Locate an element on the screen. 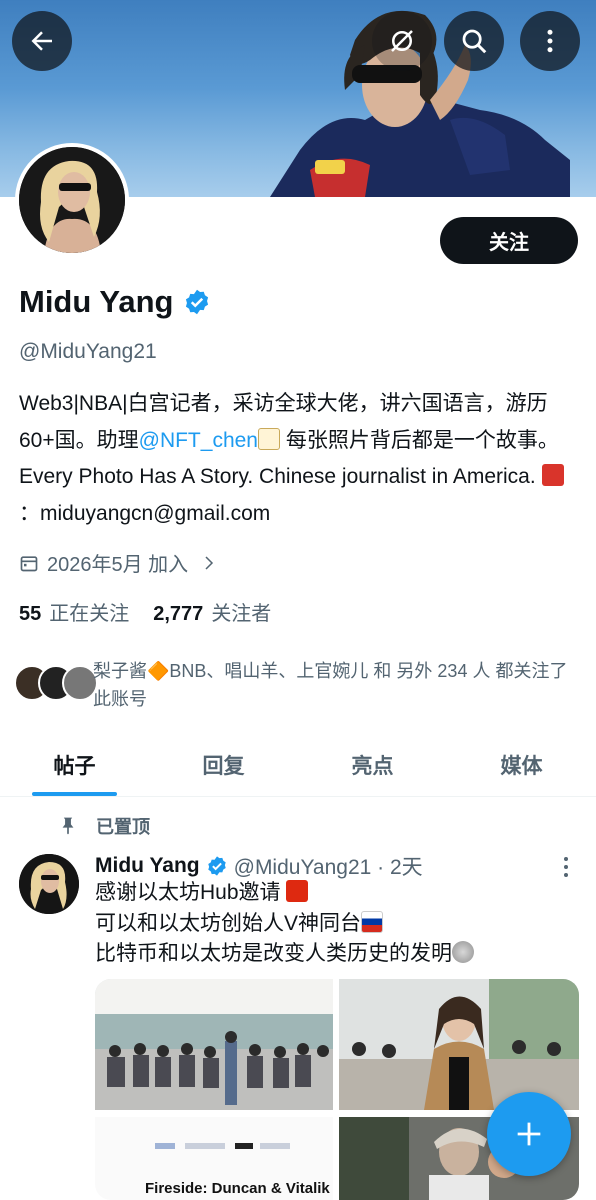  profile-tabs: 帖子 回复 亮点 媒体 is located at coordinates (298, 765).